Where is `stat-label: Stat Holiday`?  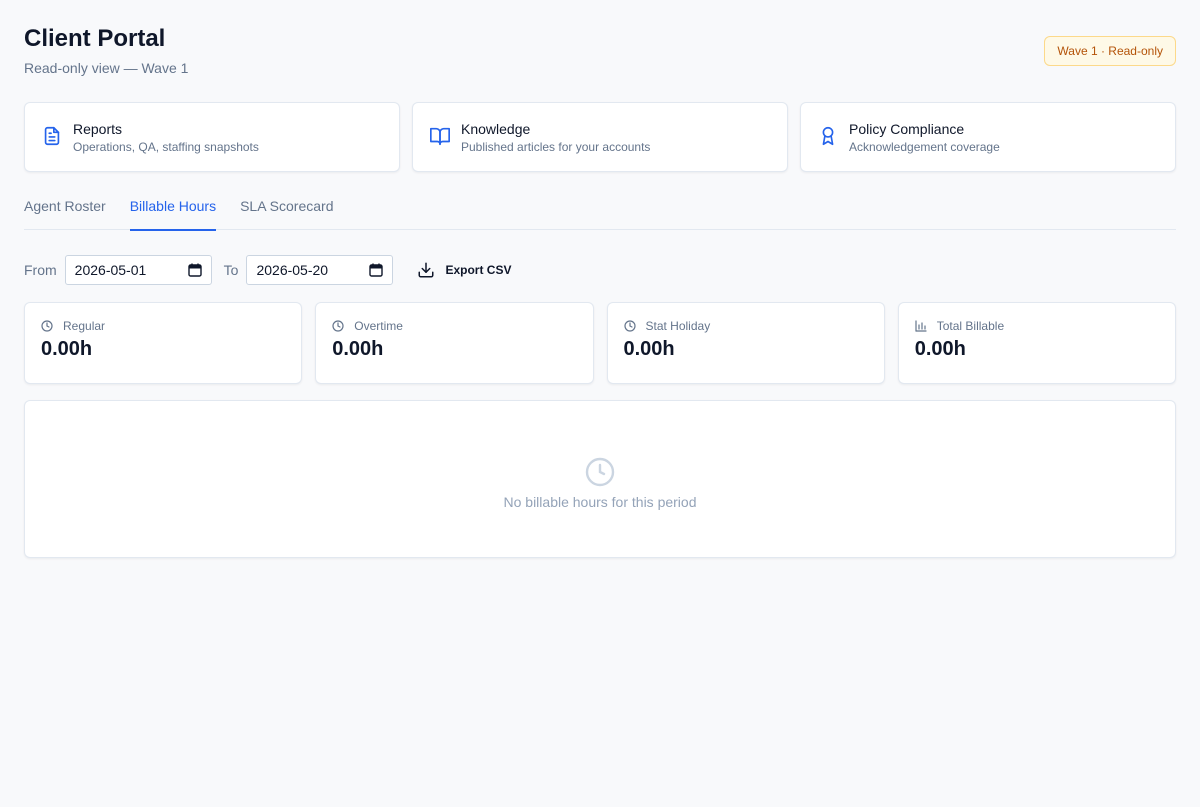 stat-label: Stat Holiday is located at coordinates (678, 326).